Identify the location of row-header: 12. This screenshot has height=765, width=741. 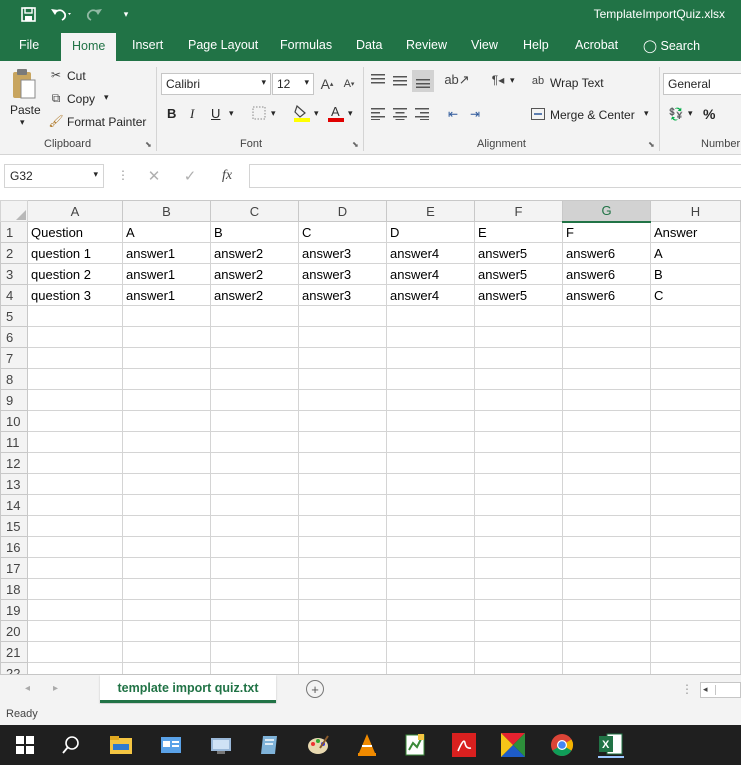
(14, 463).